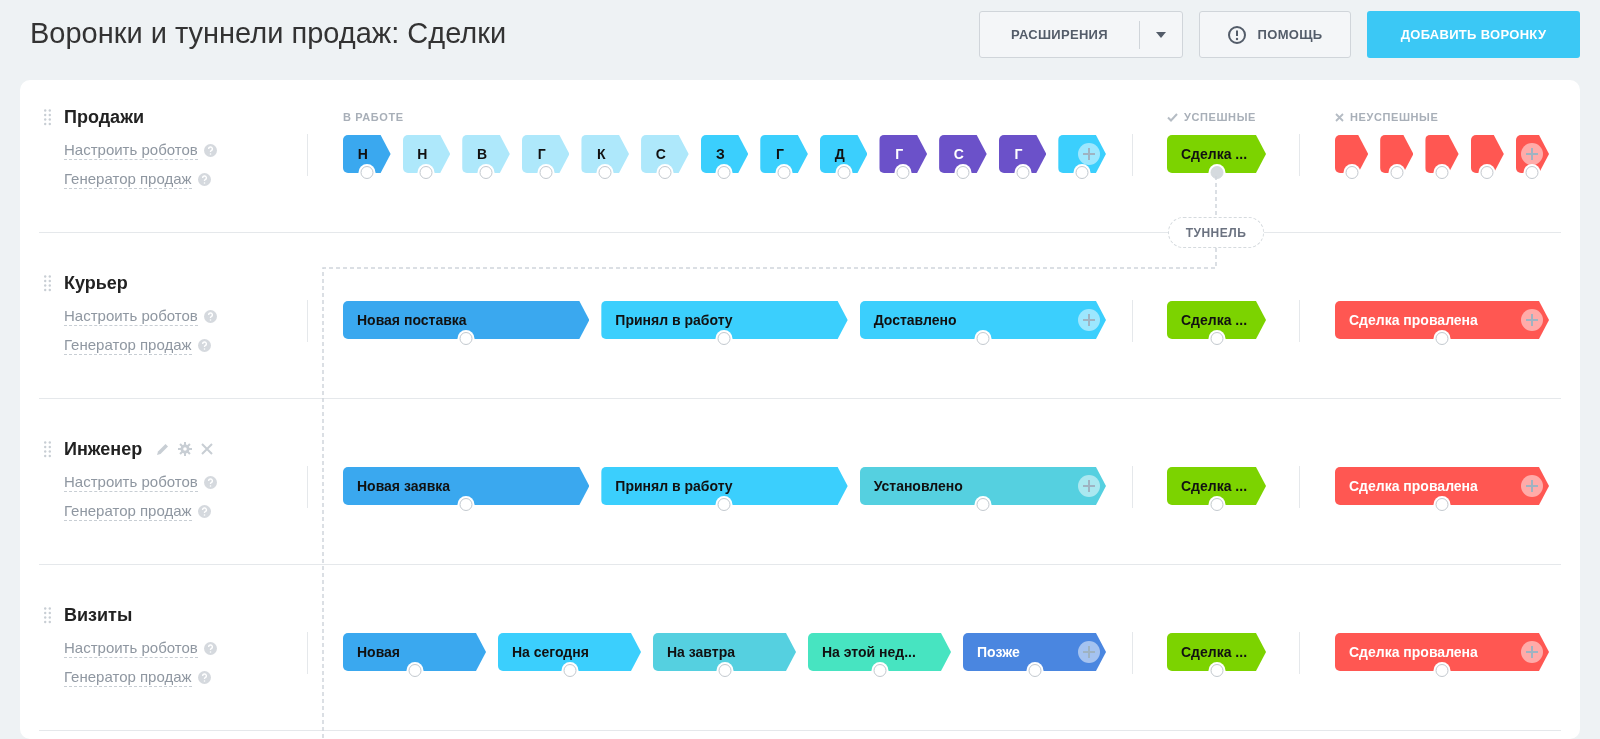 The image size is (1600, 739). I want to click on extensions-label: РАСШИРЕНИЯ, so click(1059, 34).